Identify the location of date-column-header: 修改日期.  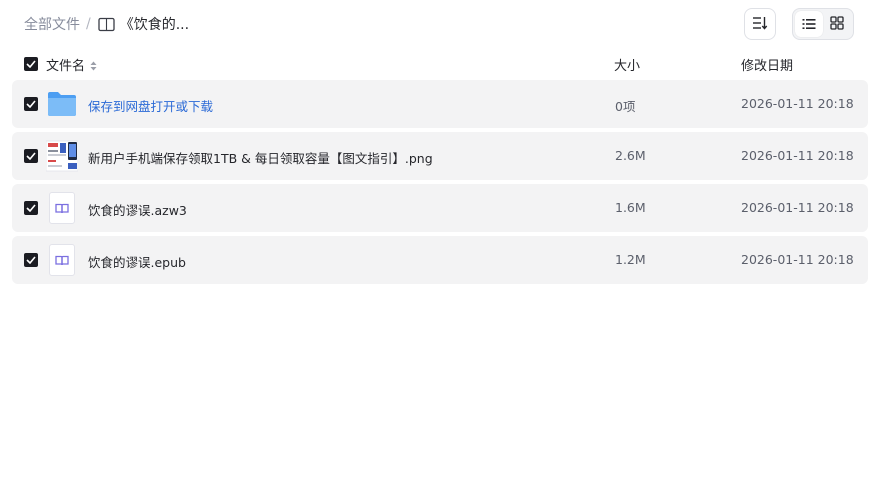
(767, 64).